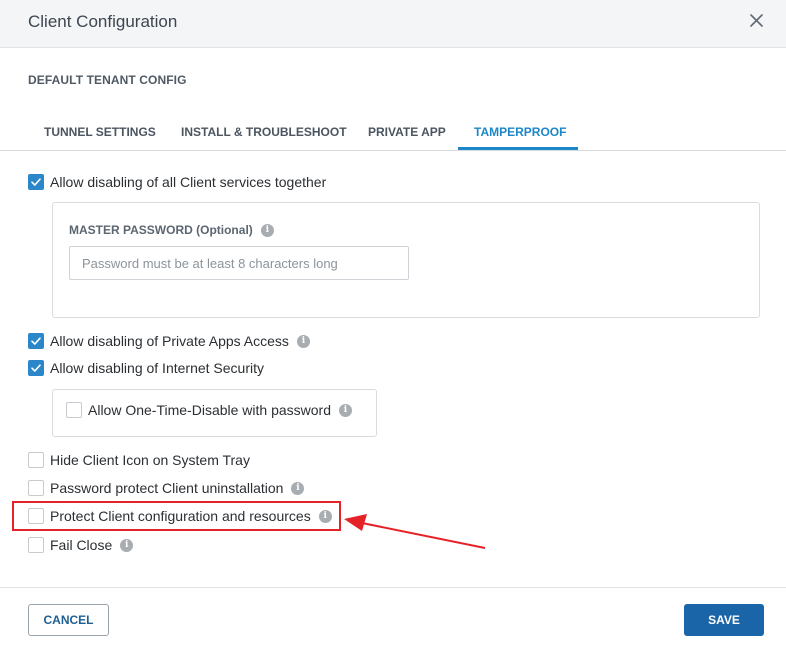 The height and width of the screenshot is (645, 786). I want to click on option-fail-close: Fail Close i, so click(81, 545).